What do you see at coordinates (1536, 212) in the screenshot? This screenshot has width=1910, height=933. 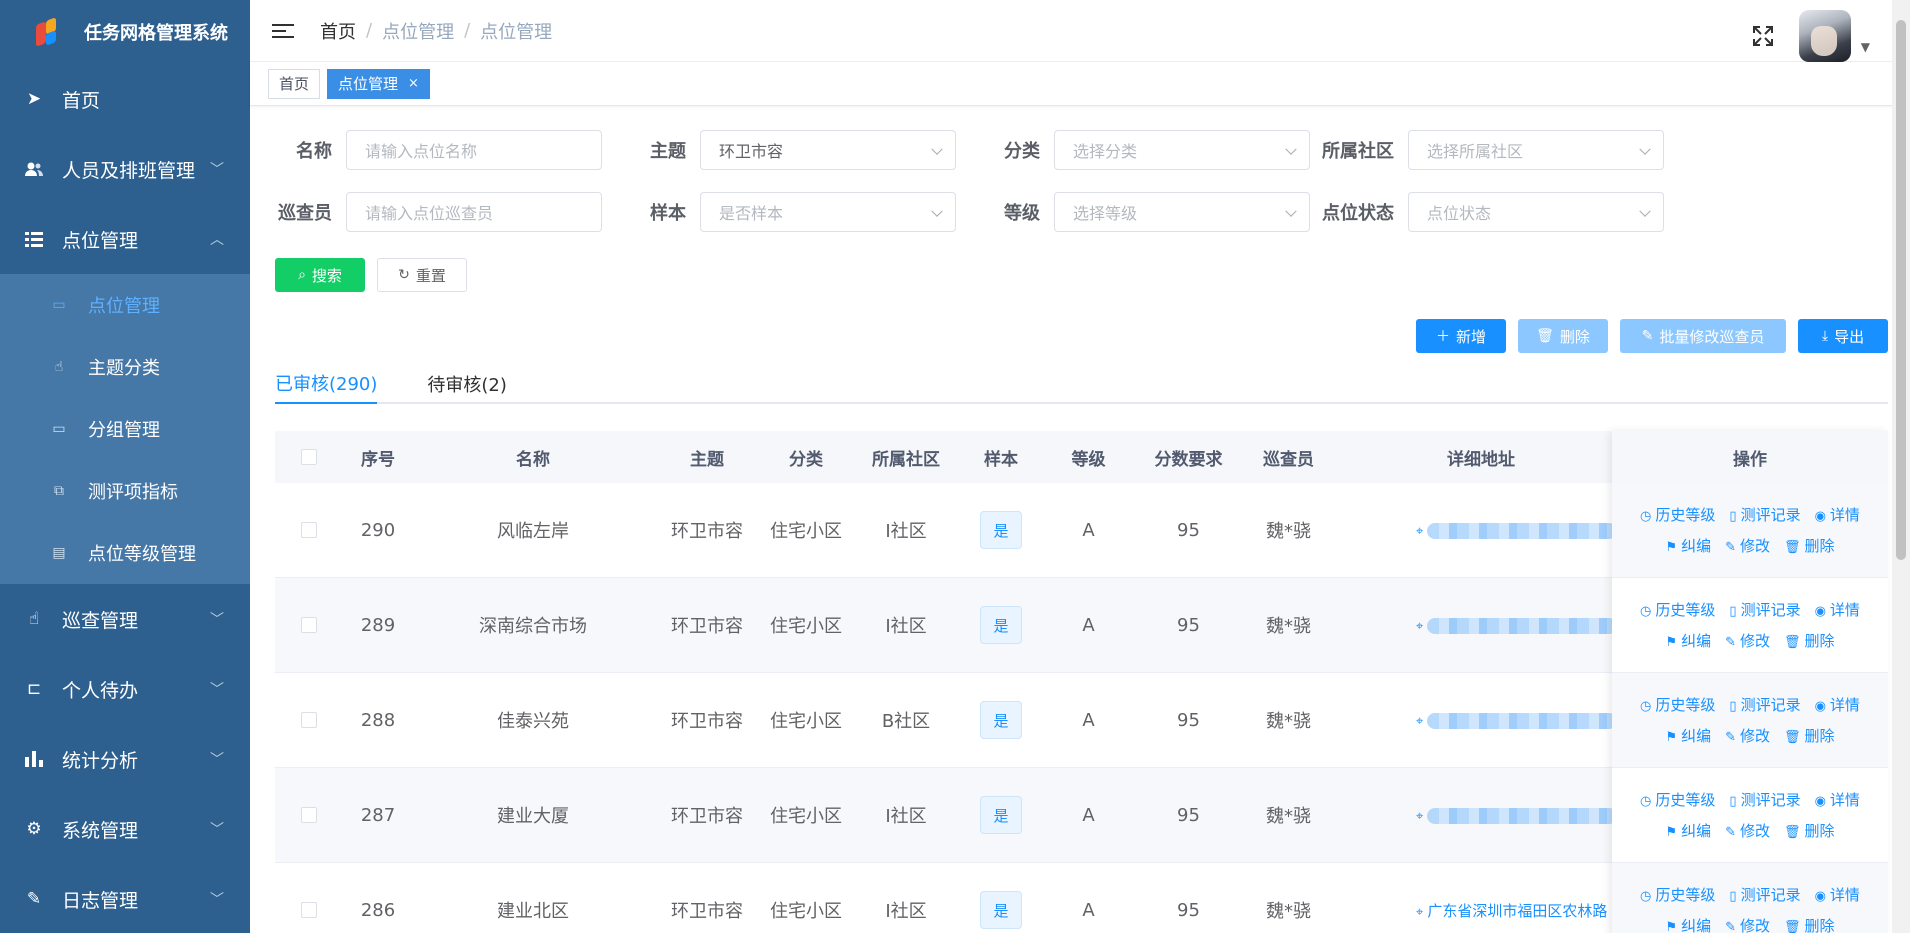 I see `status-select: 点位状态` at bounding box center [1536, 212].